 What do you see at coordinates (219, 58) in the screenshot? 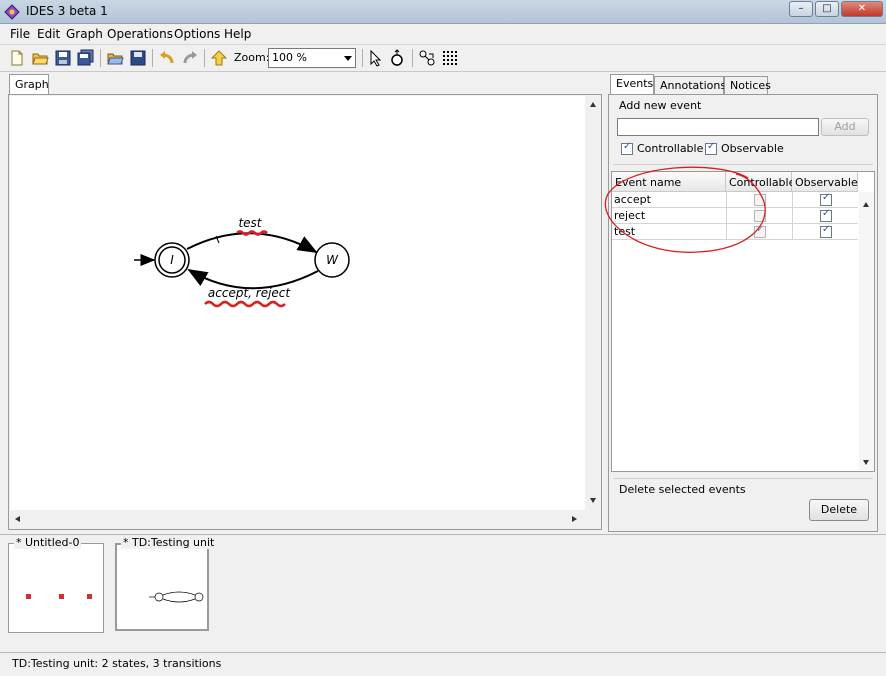
I see `arrow-up-icon` at bounding box center [219, 58].